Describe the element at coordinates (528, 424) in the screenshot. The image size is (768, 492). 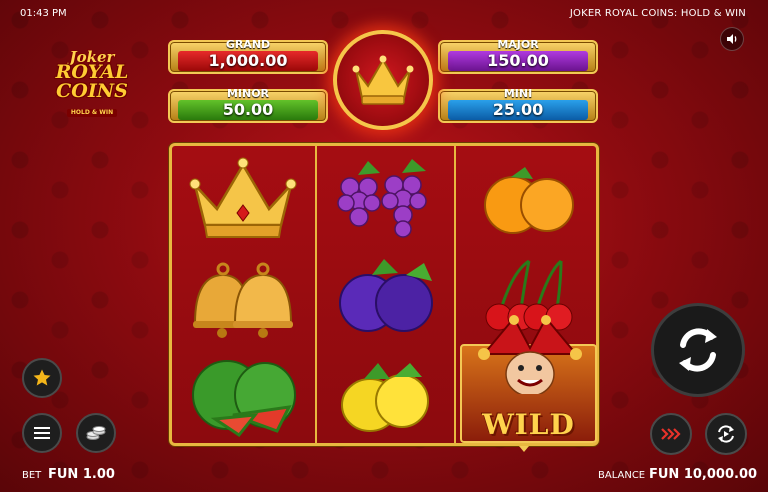
I see `wild-label: WILD` at that location.